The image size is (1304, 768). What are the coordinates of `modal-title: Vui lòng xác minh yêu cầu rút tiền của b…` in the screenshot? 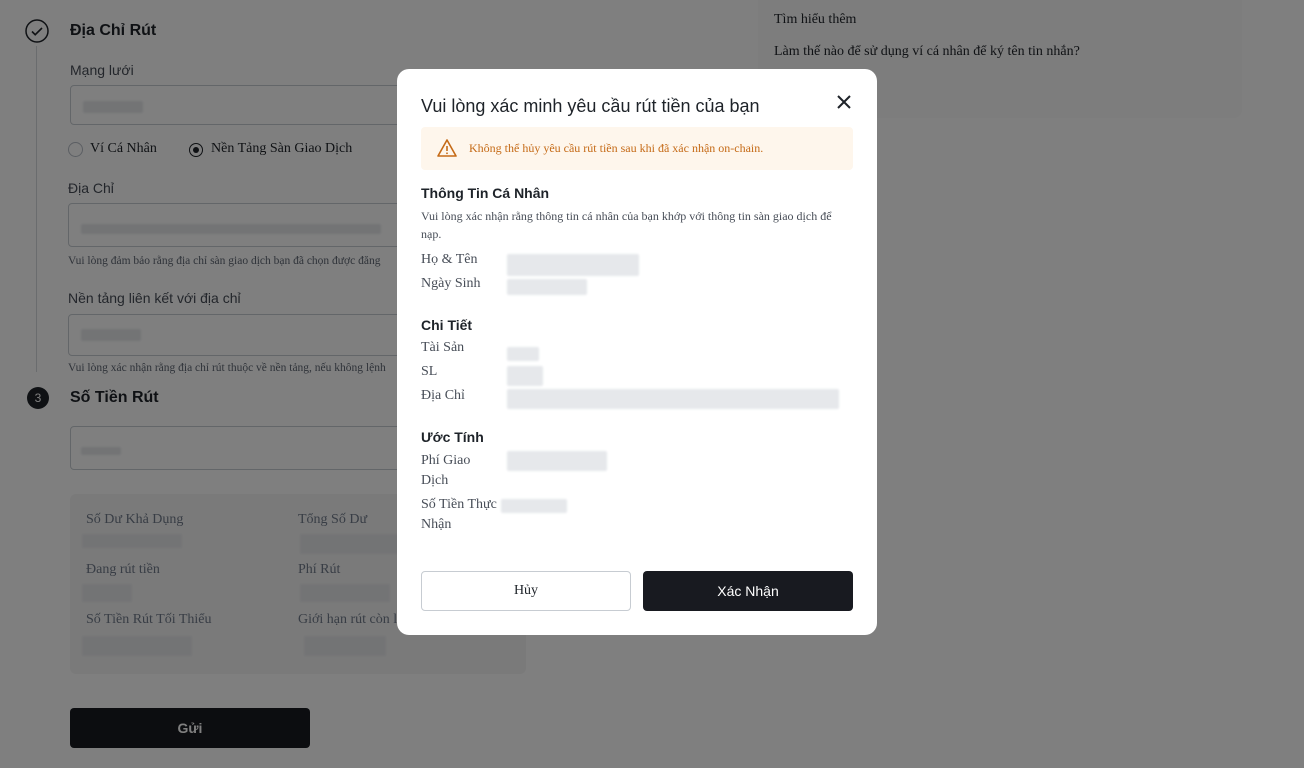 It's located at (590, 106).